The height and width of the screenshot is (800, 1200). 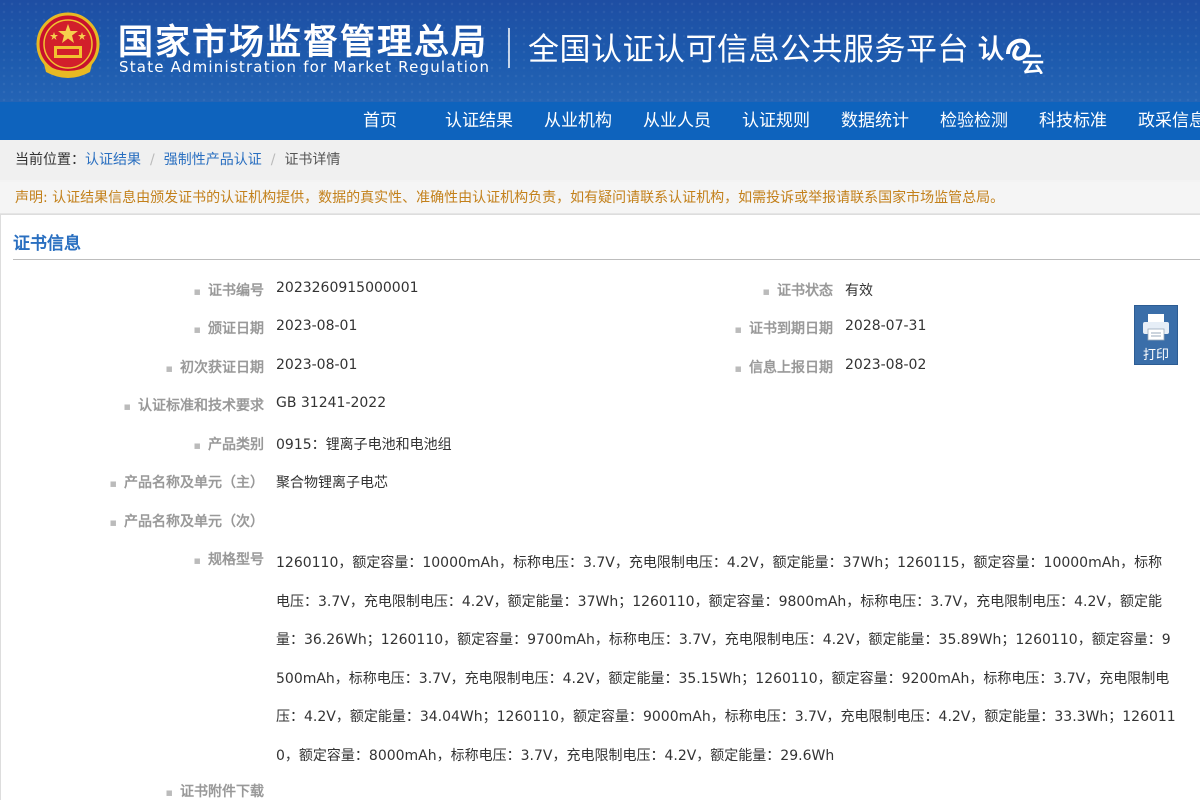 What do you see at coordinates (347, 288) in the screenshot?
I see `value-cert-no: 2023260915000001` at bounding box center [347, 288].